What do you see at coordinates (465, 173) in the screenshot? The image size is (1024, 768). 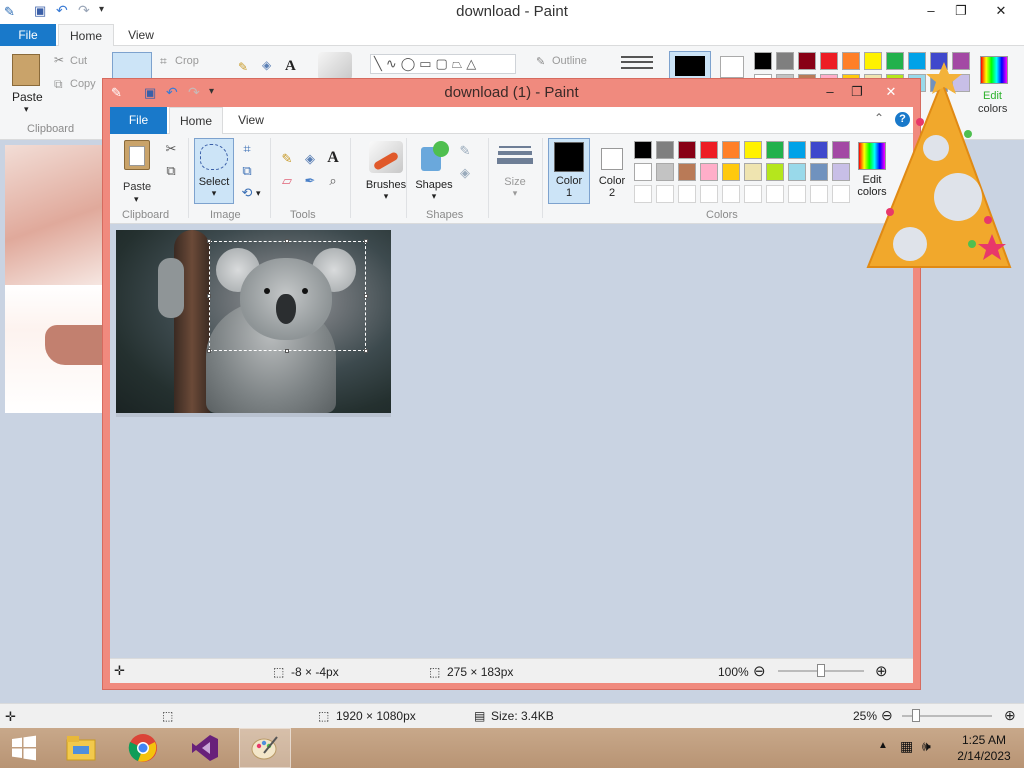 I see `shape-fill-icon: ◈` at bounding box center [465, 173].